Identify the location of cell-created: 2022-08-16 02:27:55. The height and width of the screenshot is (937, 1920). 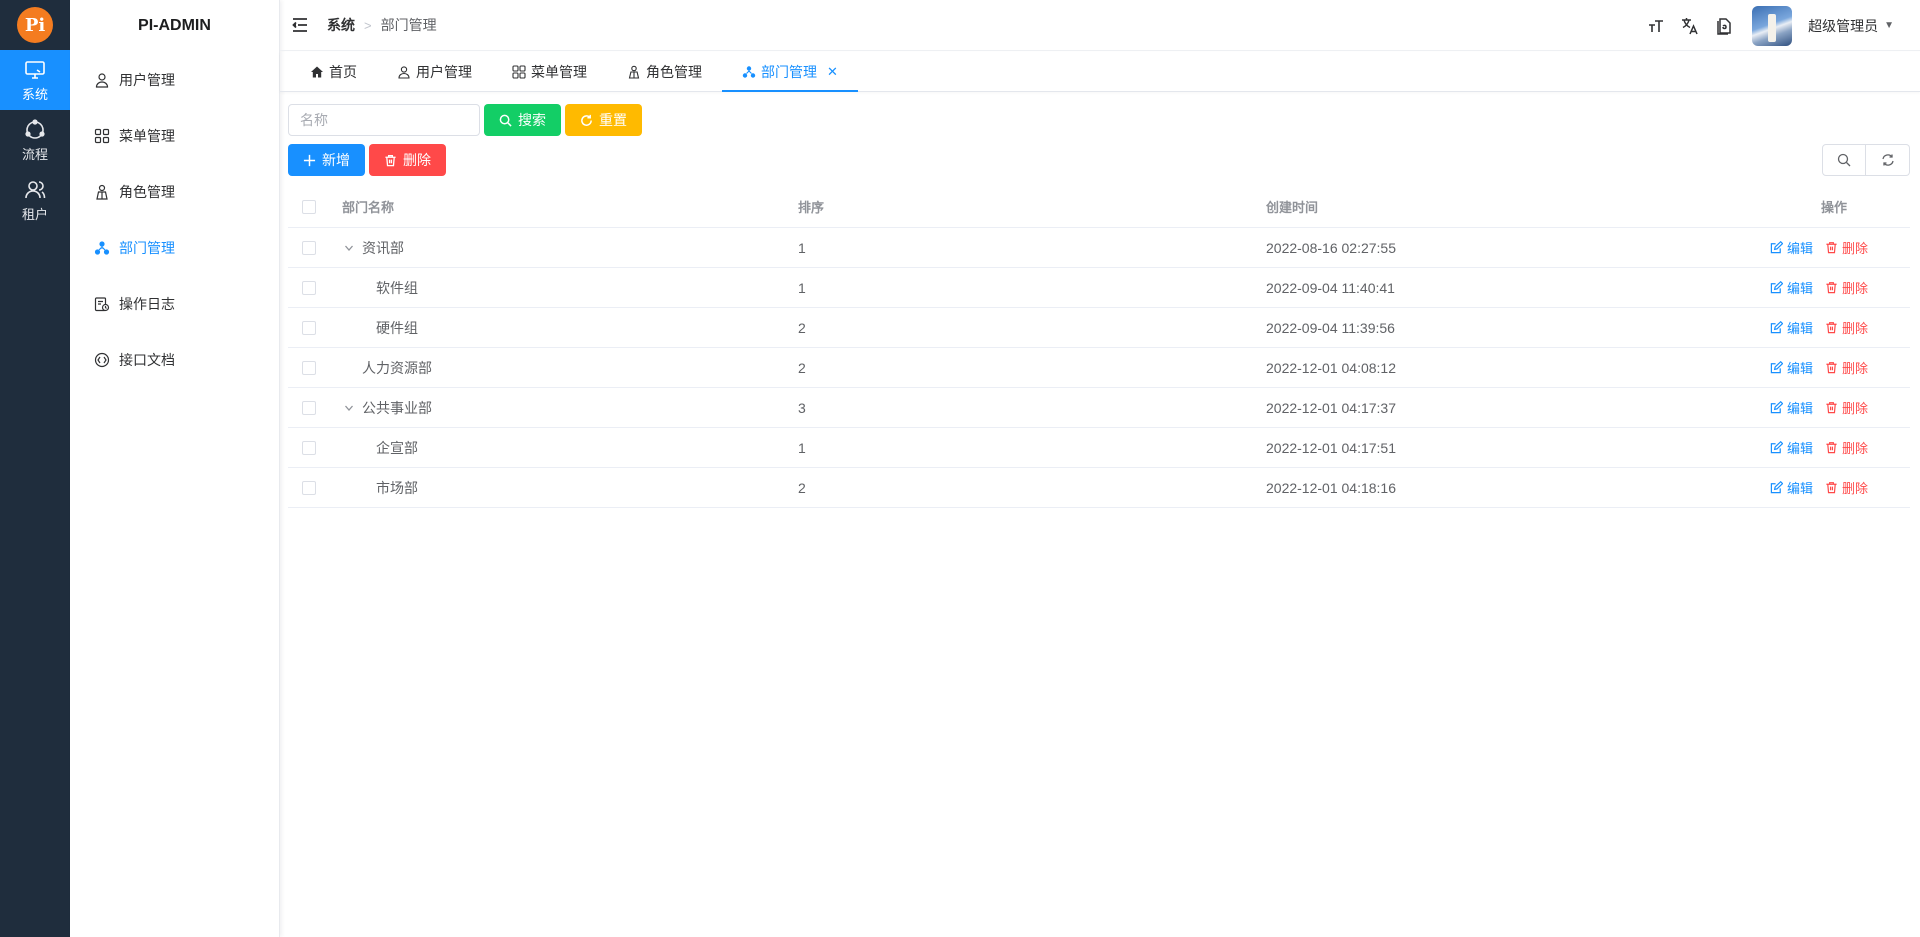
(1331, 247).